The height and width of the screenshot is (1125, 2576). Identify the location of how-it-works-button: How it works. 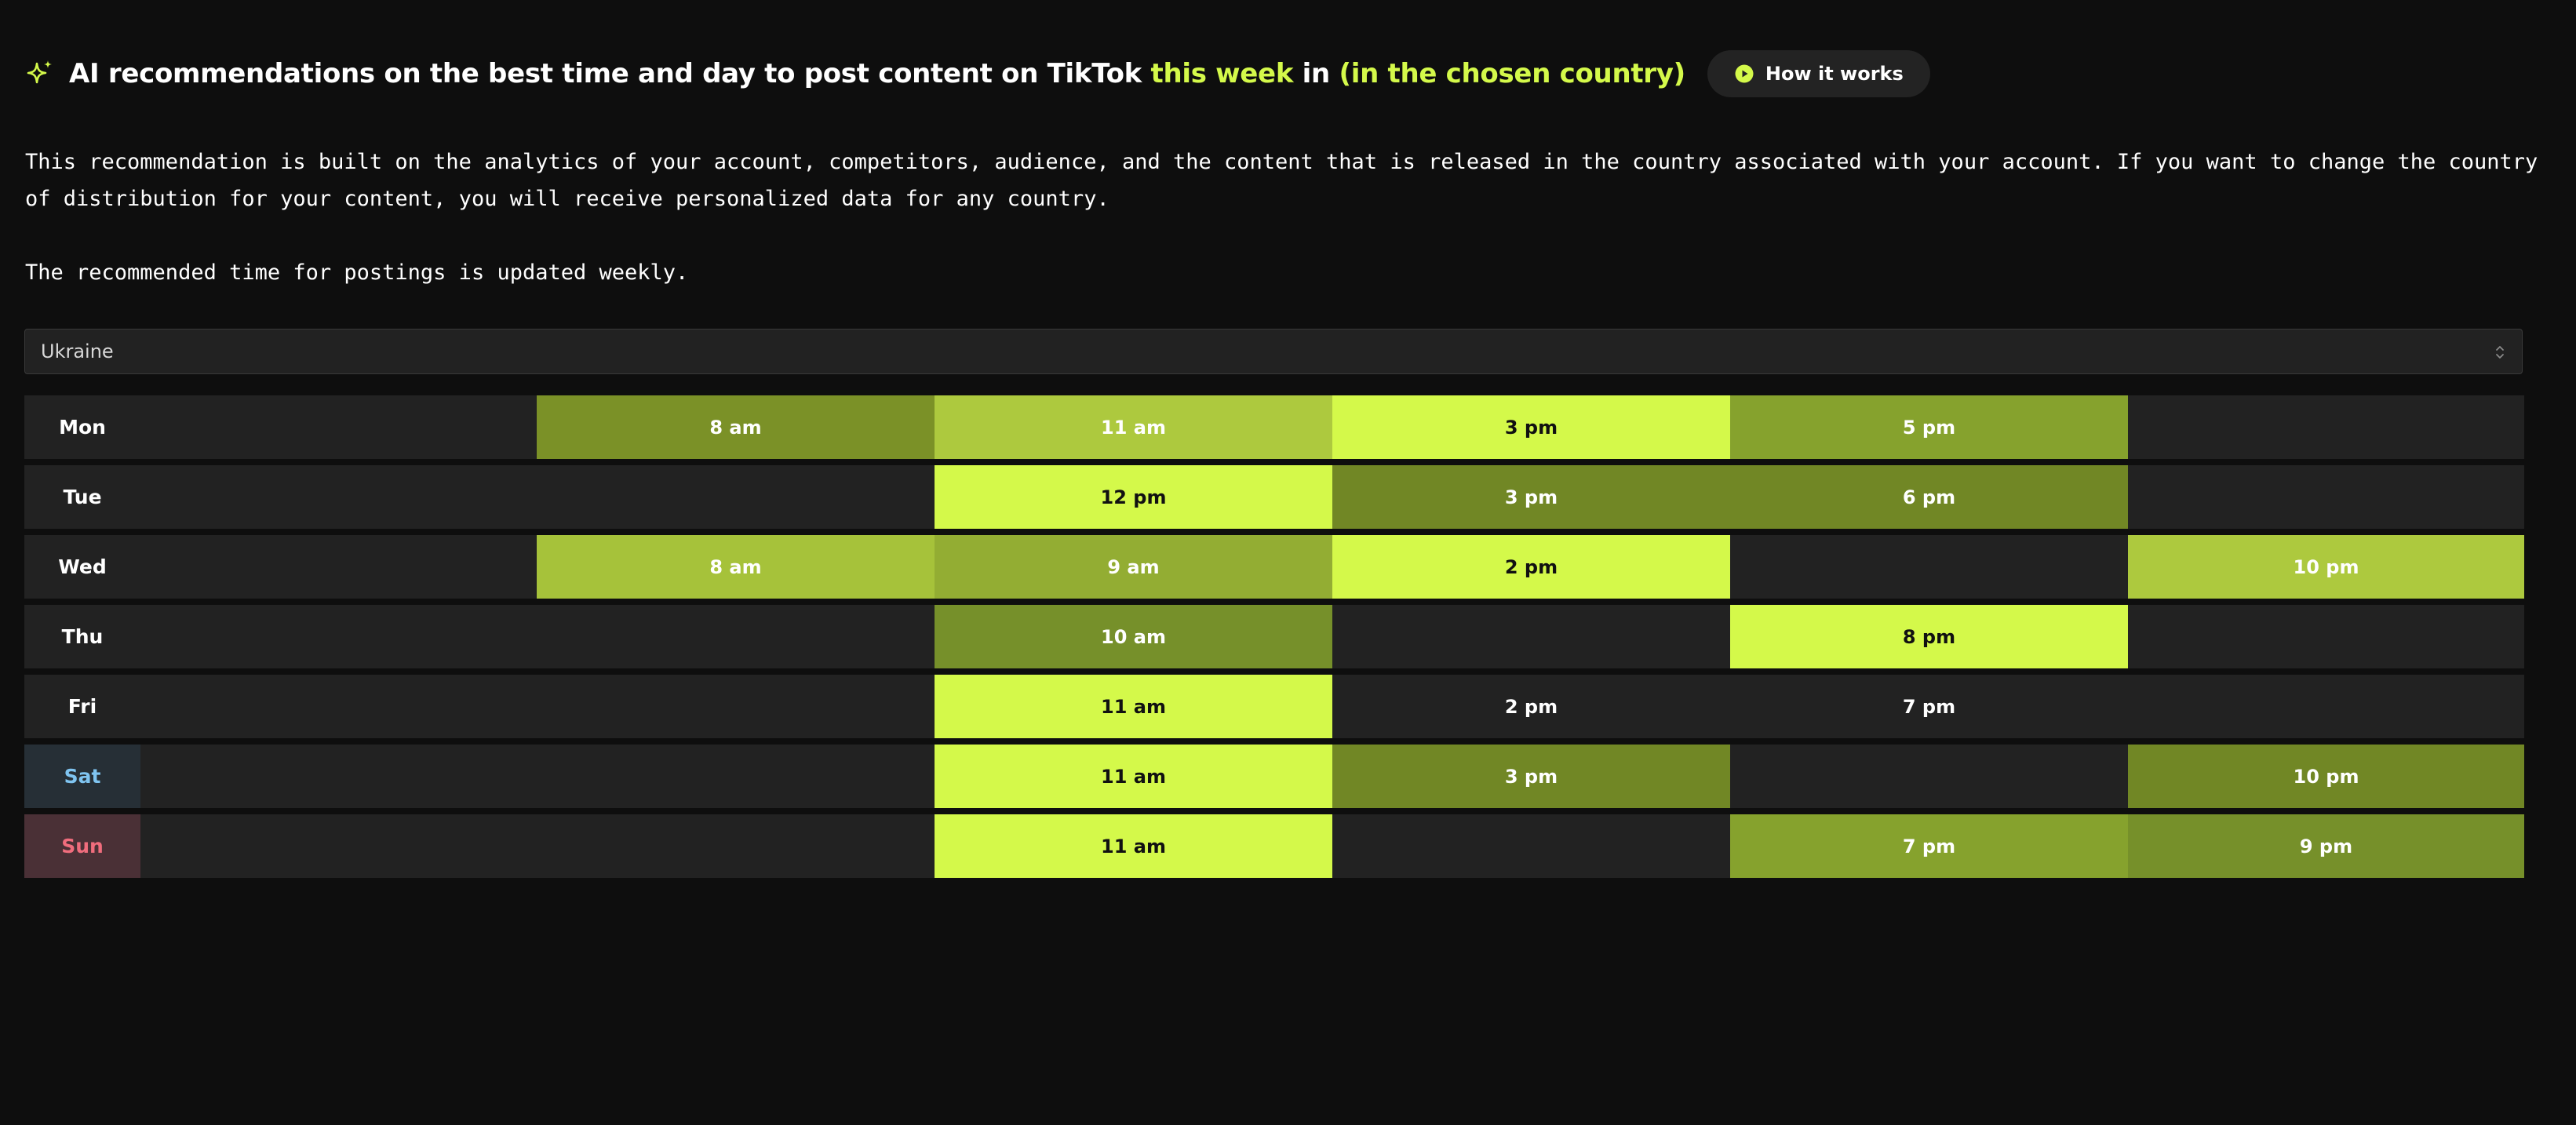
(1818, 73).